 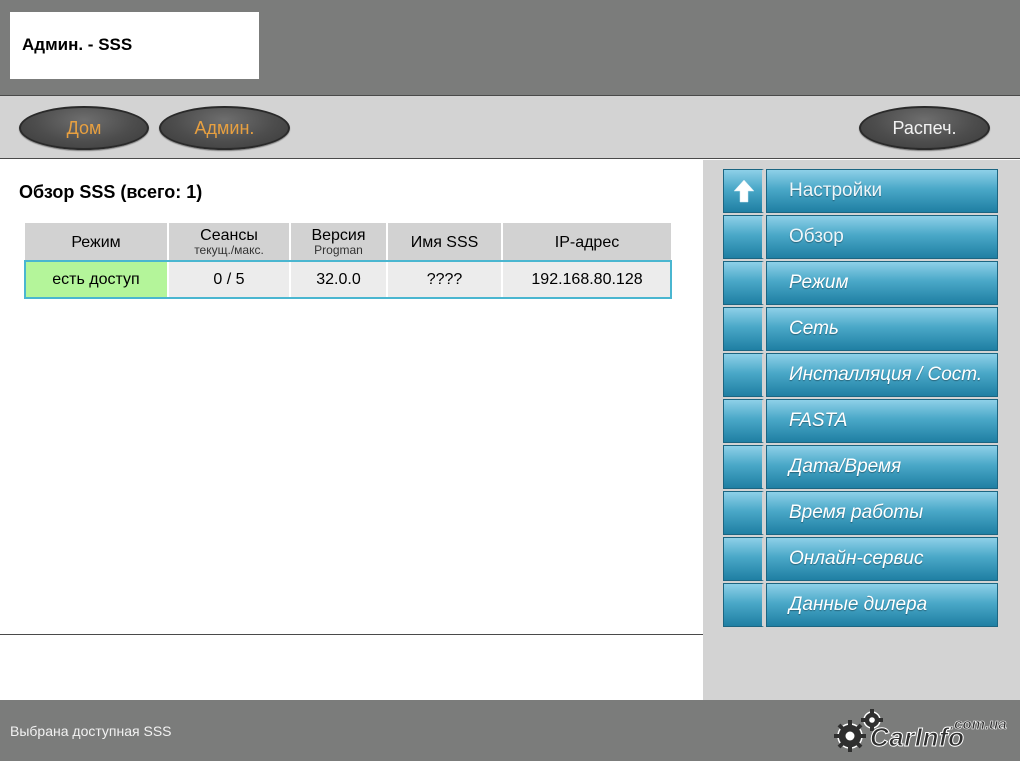 I want to click on menu-item-network: Сеть, so click(x=860, y=329).